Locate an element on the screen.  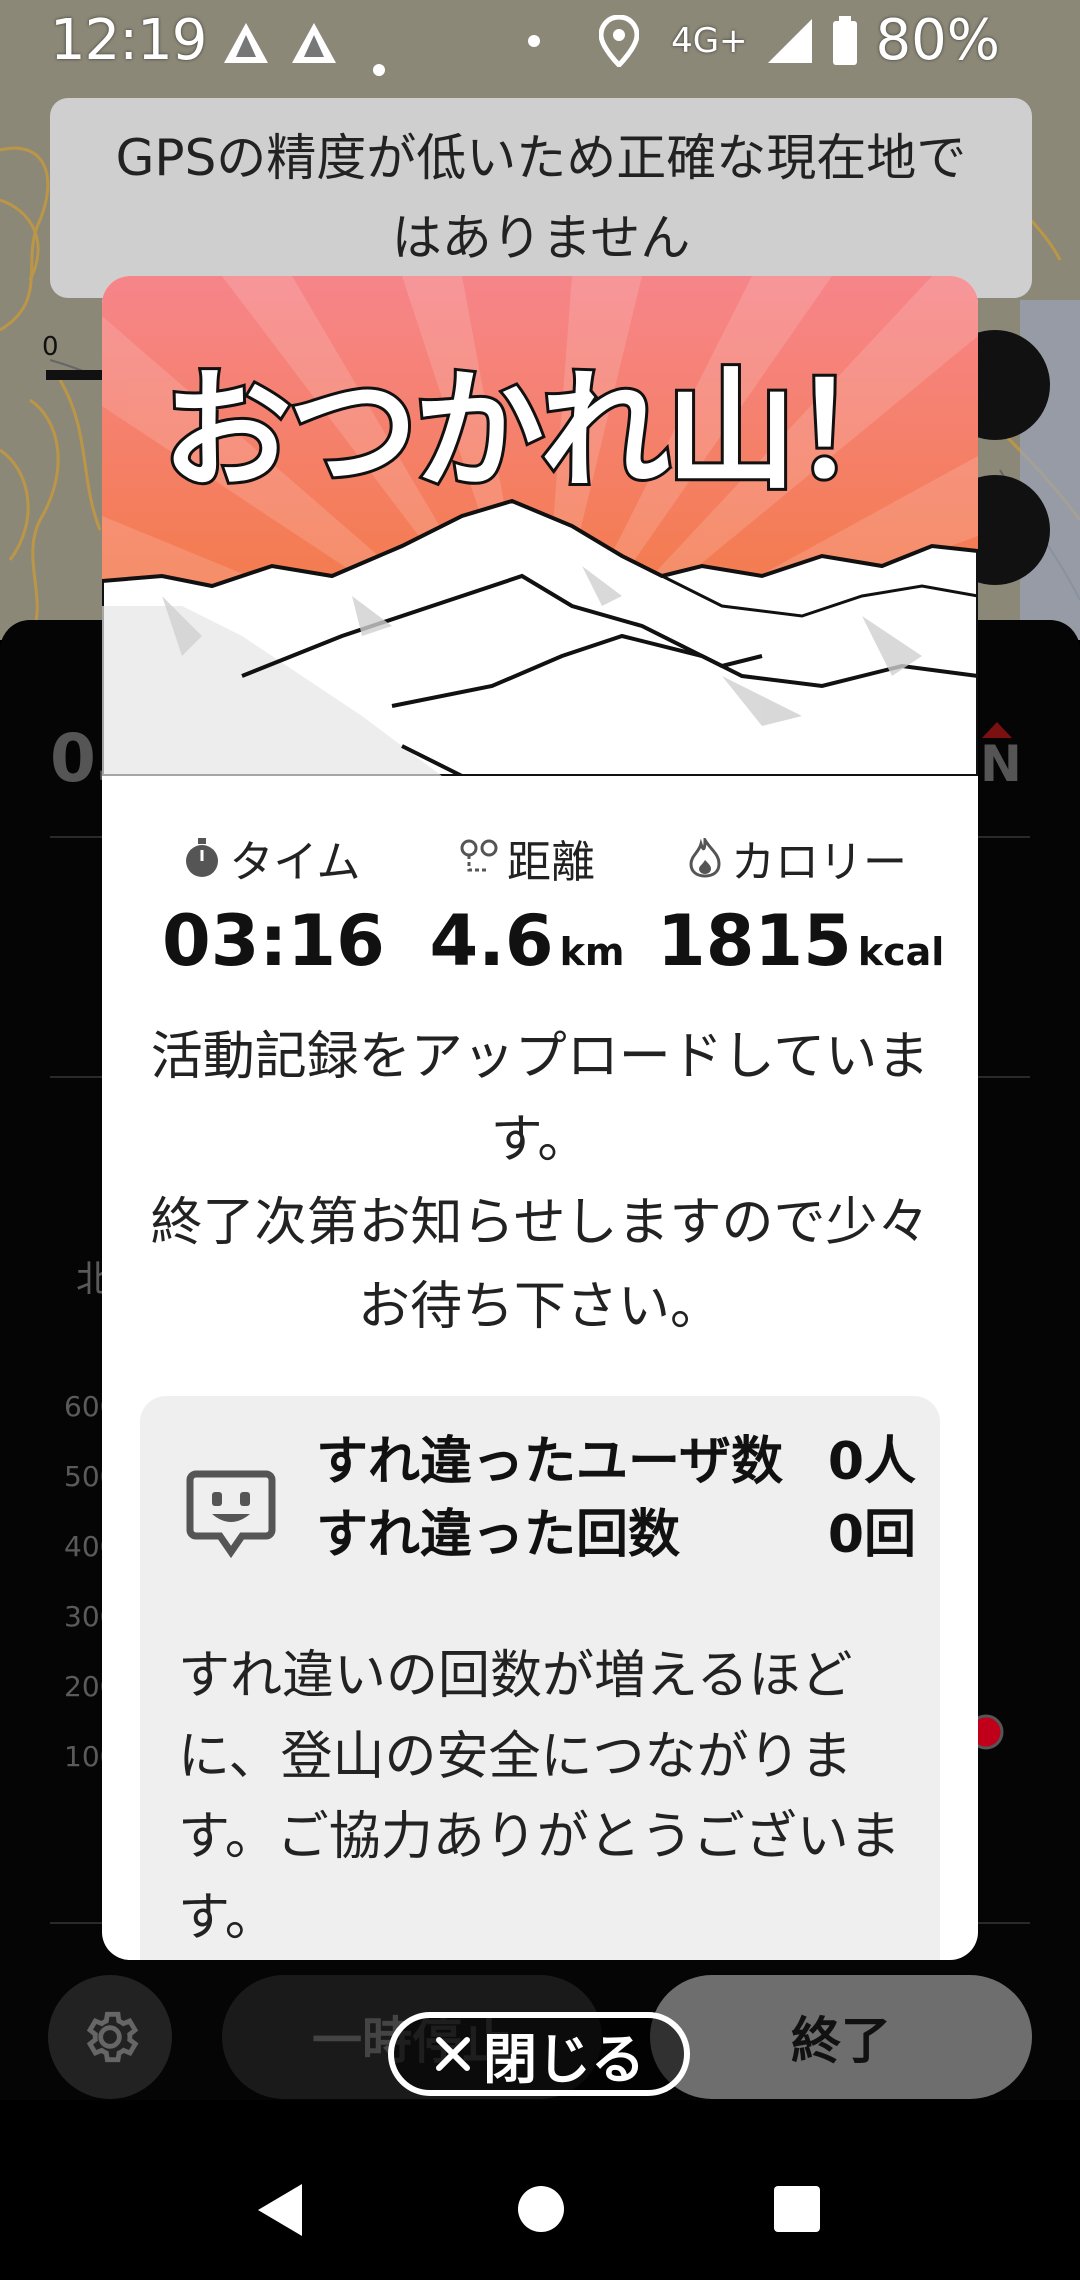
stat-distance: 距離 4.6 km is located at coordinates (527, 904).